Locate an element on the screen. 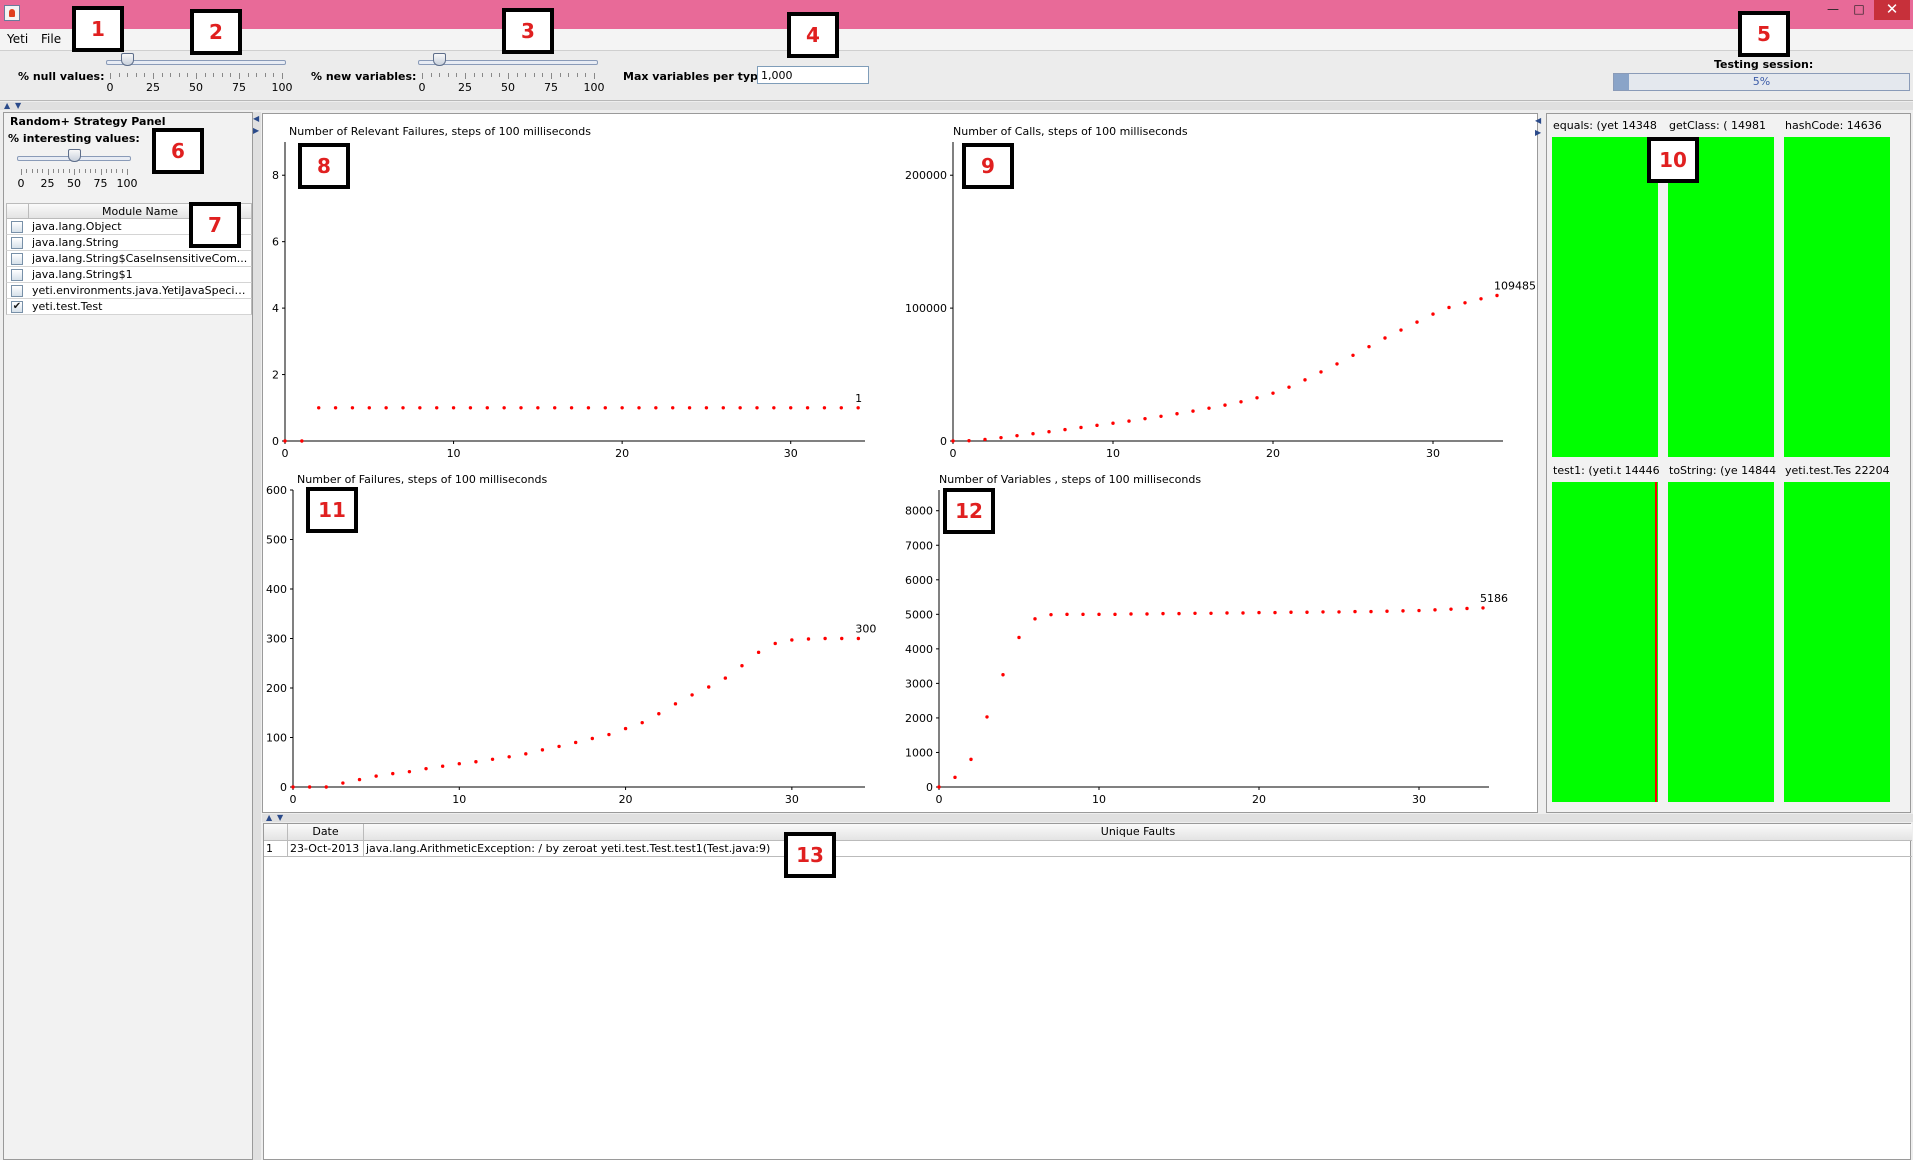 This screenshot has height=1160, width=1913. x-tick-label: 10 is located at coordinates (1113, 453).